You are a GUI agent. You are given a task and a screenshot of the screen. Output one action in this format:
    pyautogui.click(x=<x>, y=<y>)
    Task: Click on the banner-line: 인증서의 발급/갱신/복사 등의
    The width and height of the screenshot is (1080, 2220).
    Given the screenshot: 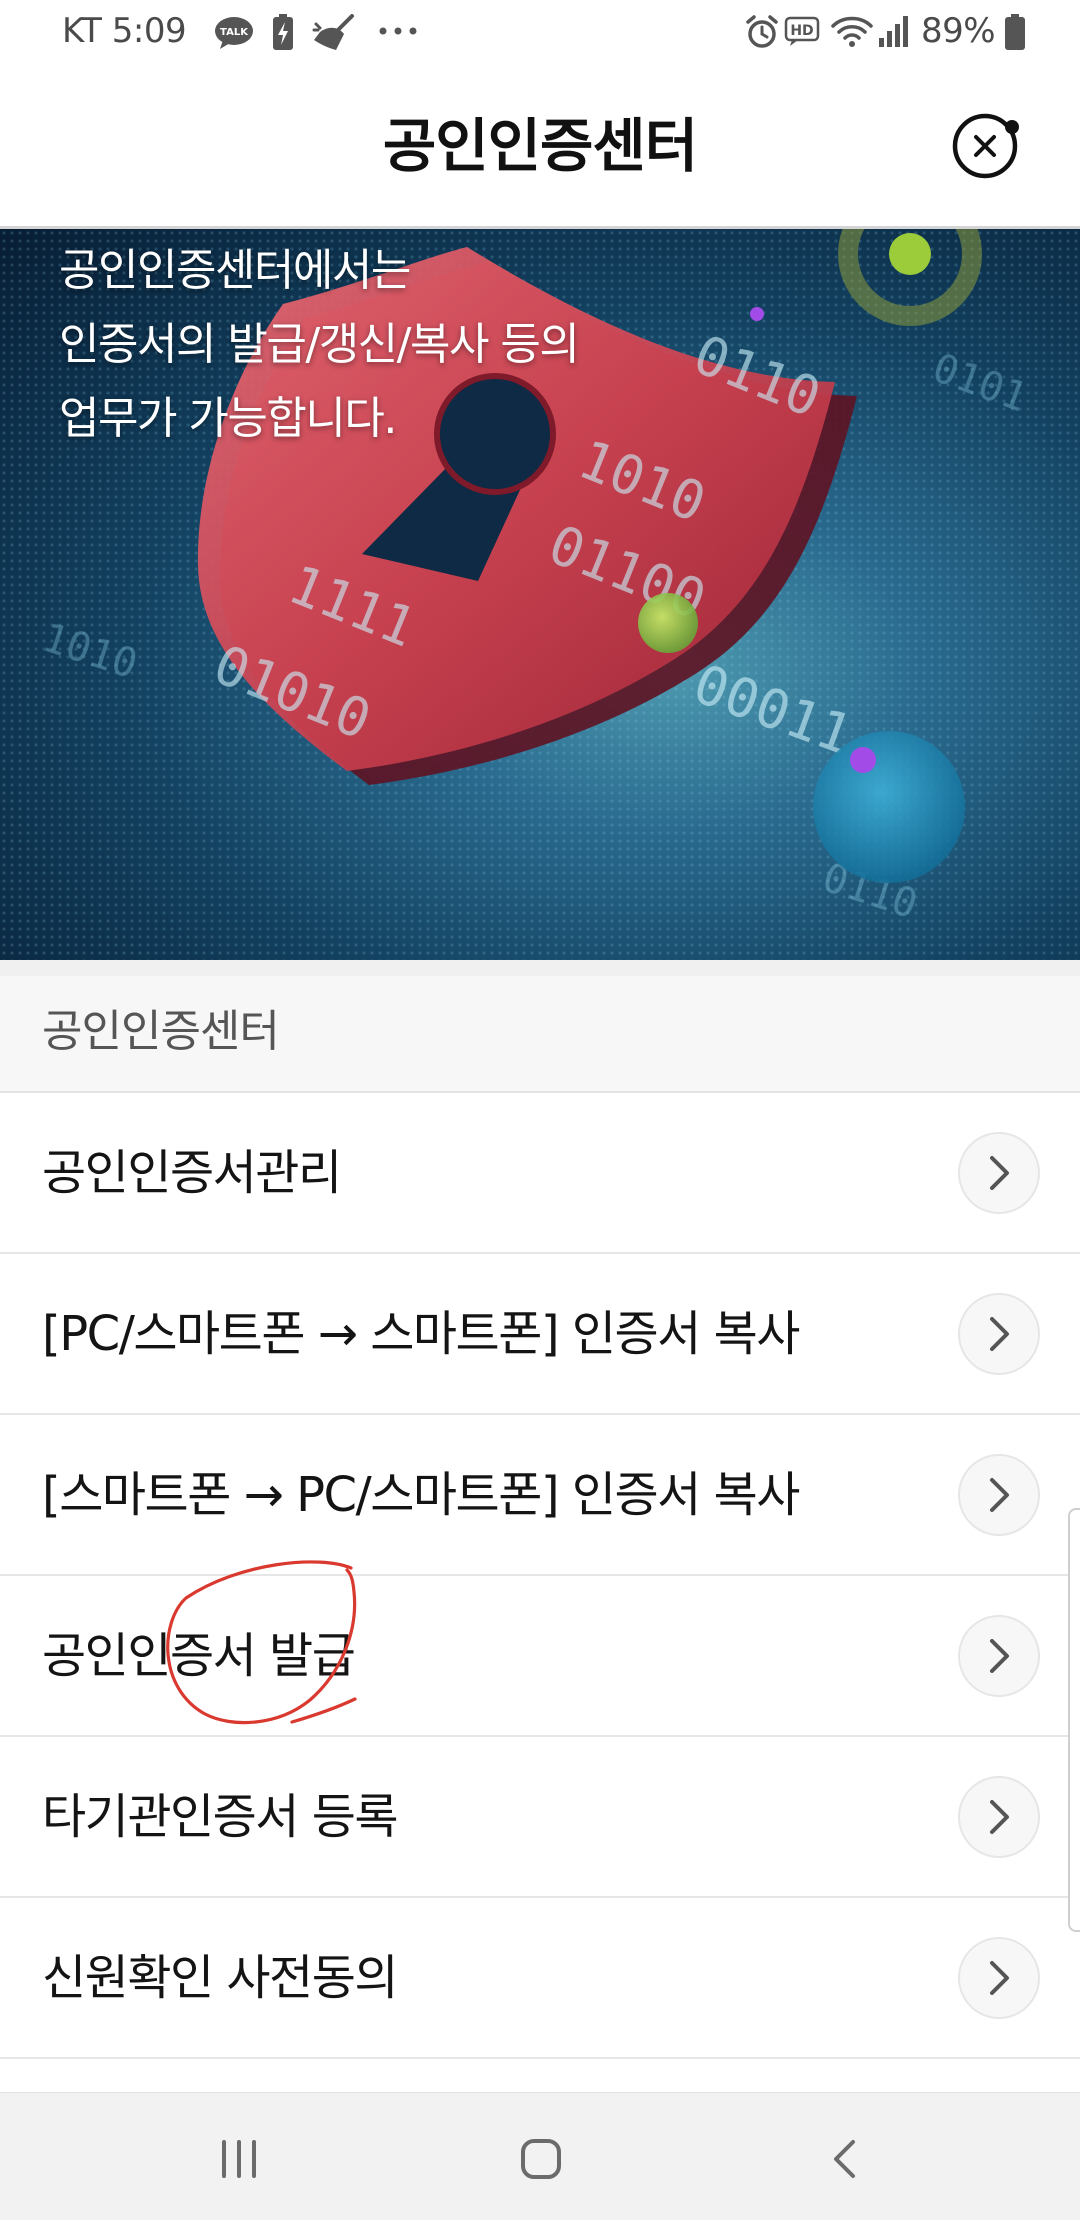 What is the action you would take?
    pyautogui.click(x=319, y=344)
    